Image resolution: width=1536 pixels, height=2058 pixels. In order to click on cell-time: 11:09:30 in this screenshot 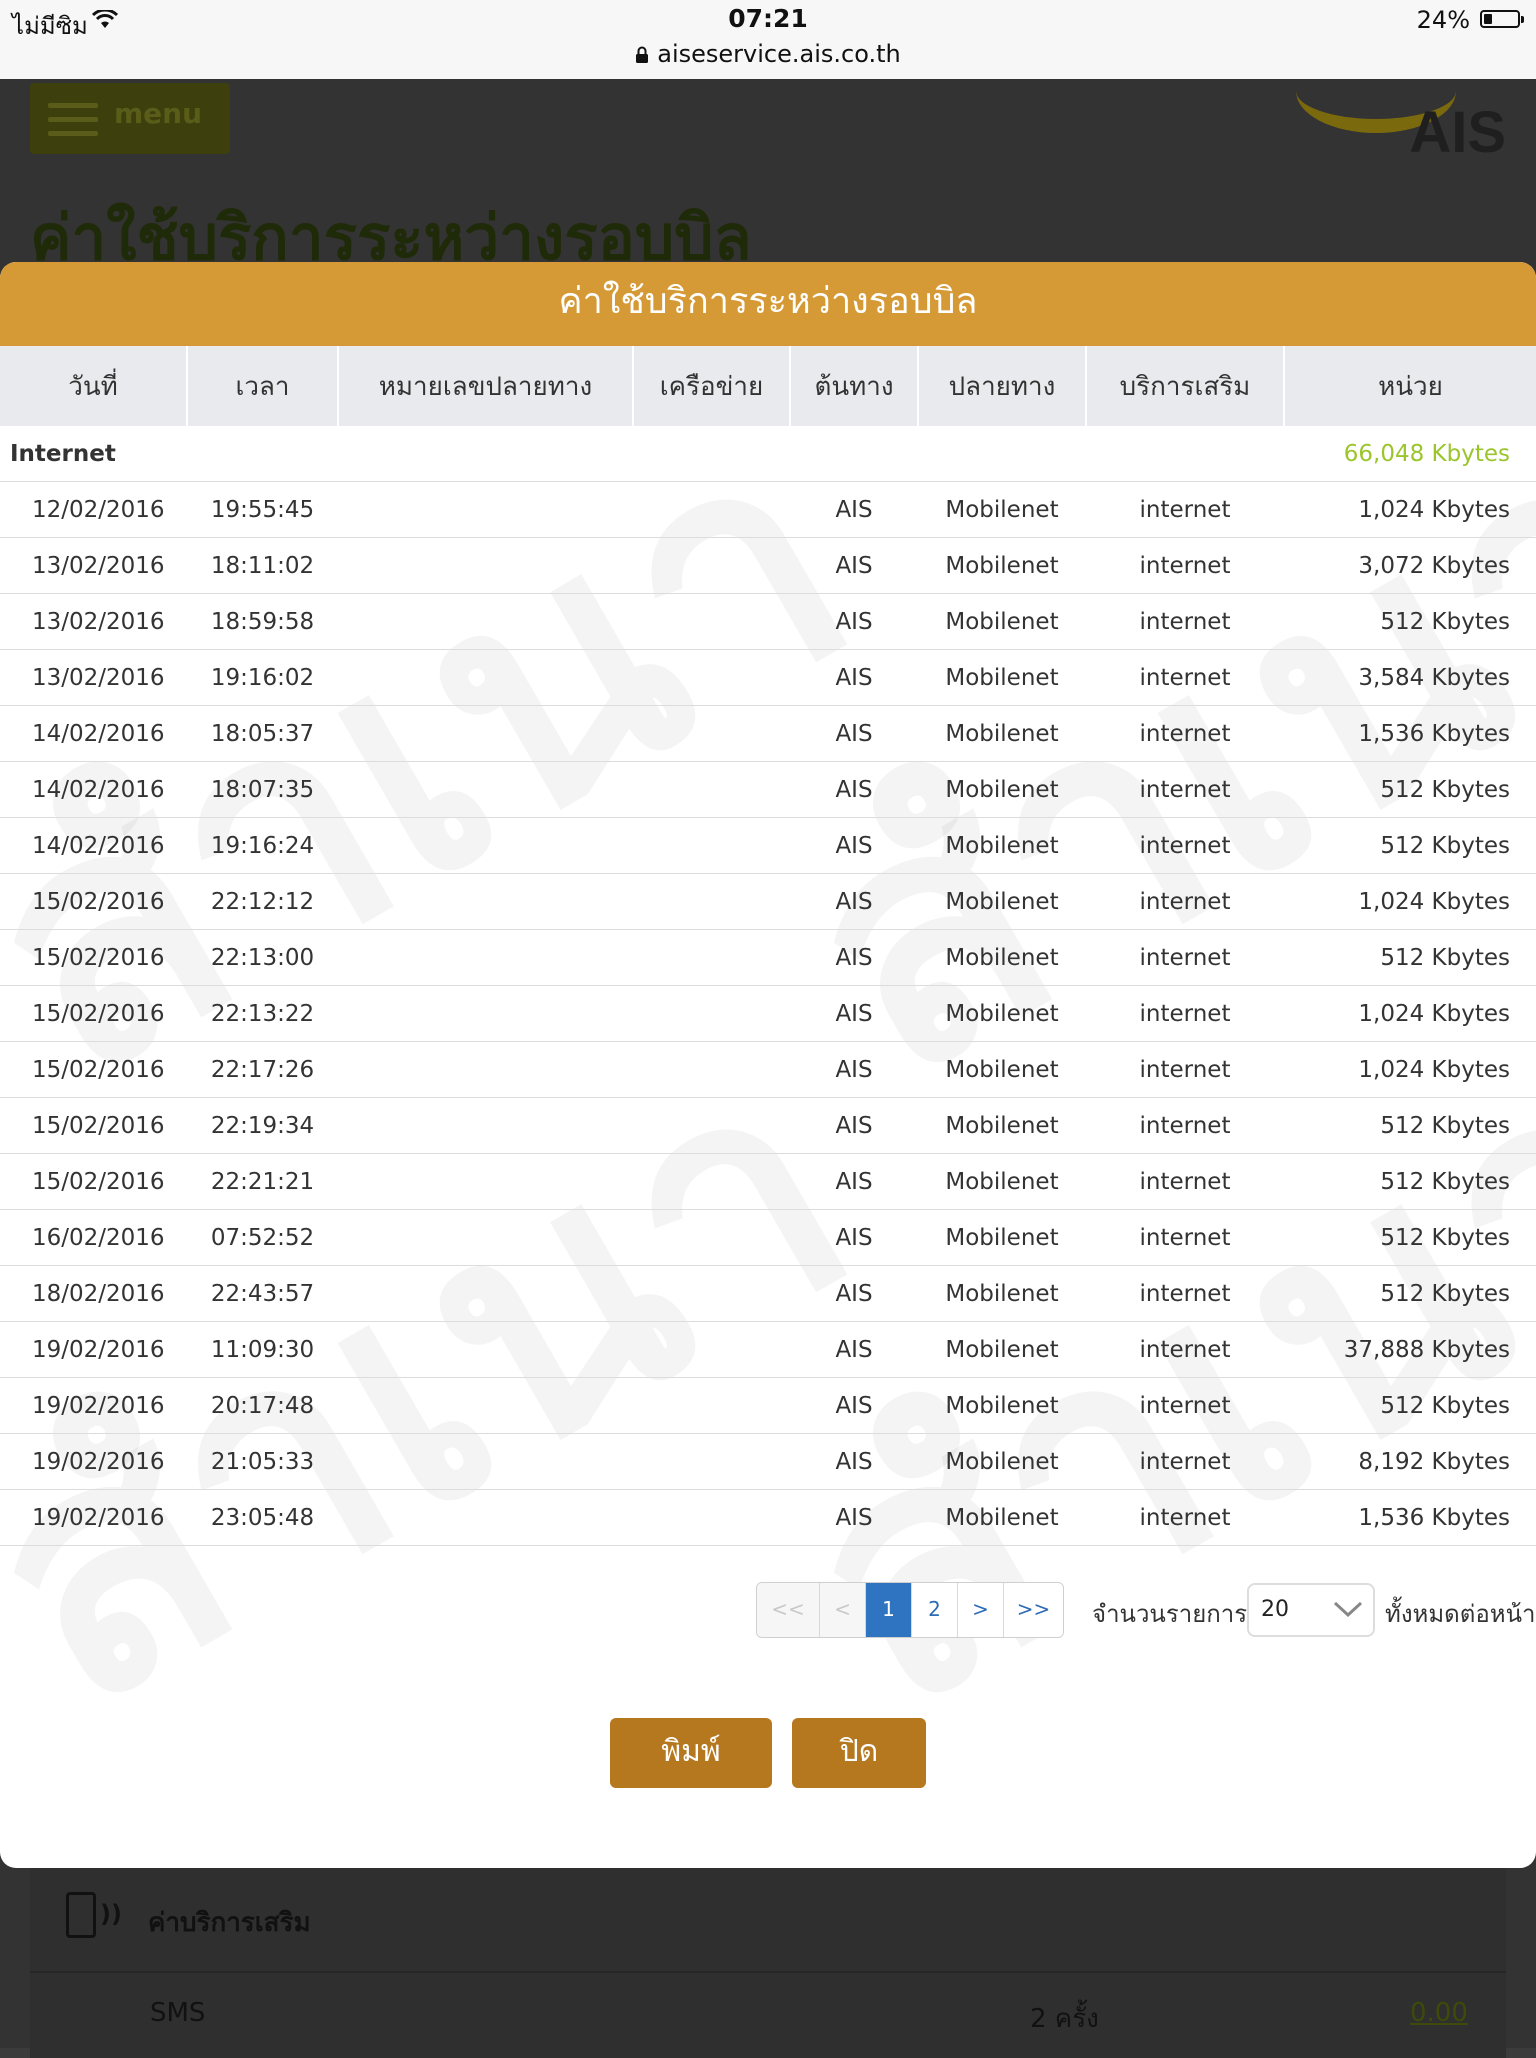, I will do `click(262, 1349)`.